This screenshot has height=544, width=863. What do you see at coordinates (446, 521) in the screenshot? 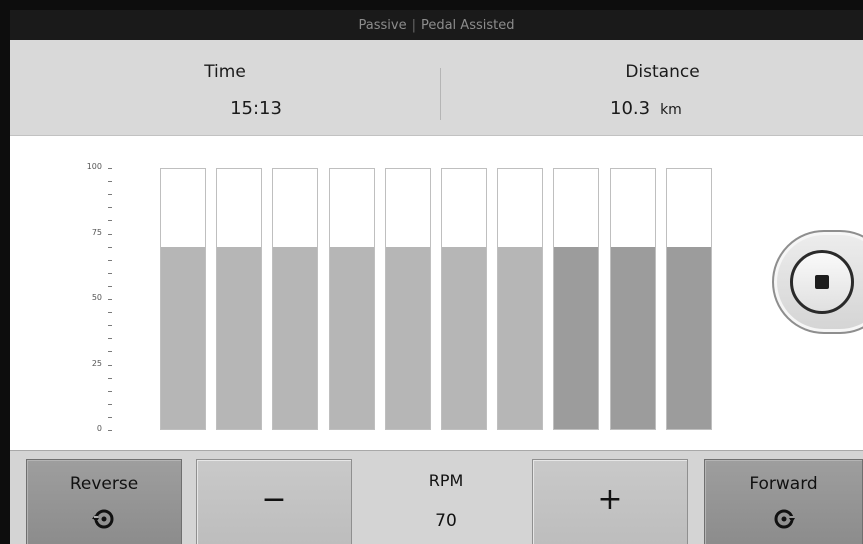
I see `rpm-value: 70` at bounding box center [446, 521].